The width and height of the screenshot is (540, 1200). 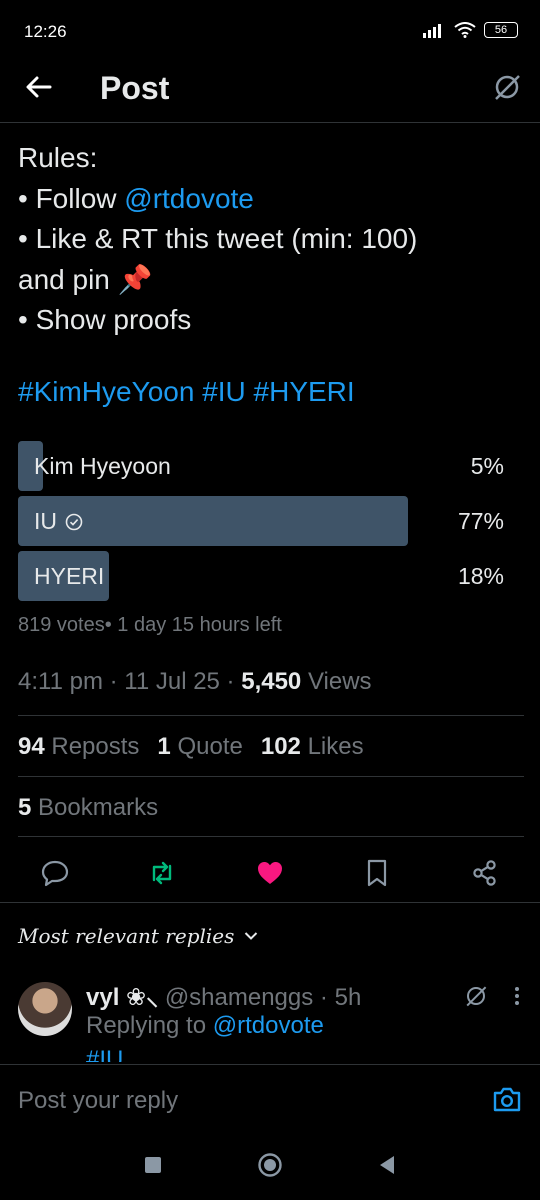 I want to click on poll-percent: 18%, so click(x=480, y=576).